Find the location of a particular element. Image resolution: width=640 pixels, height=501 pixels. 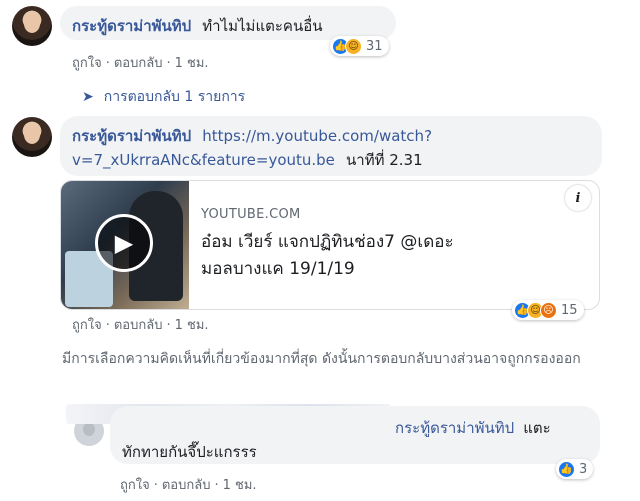

view-replies-link: ➤ การตอบกลับ 1 รายการ is located at coordinates (163, 97).